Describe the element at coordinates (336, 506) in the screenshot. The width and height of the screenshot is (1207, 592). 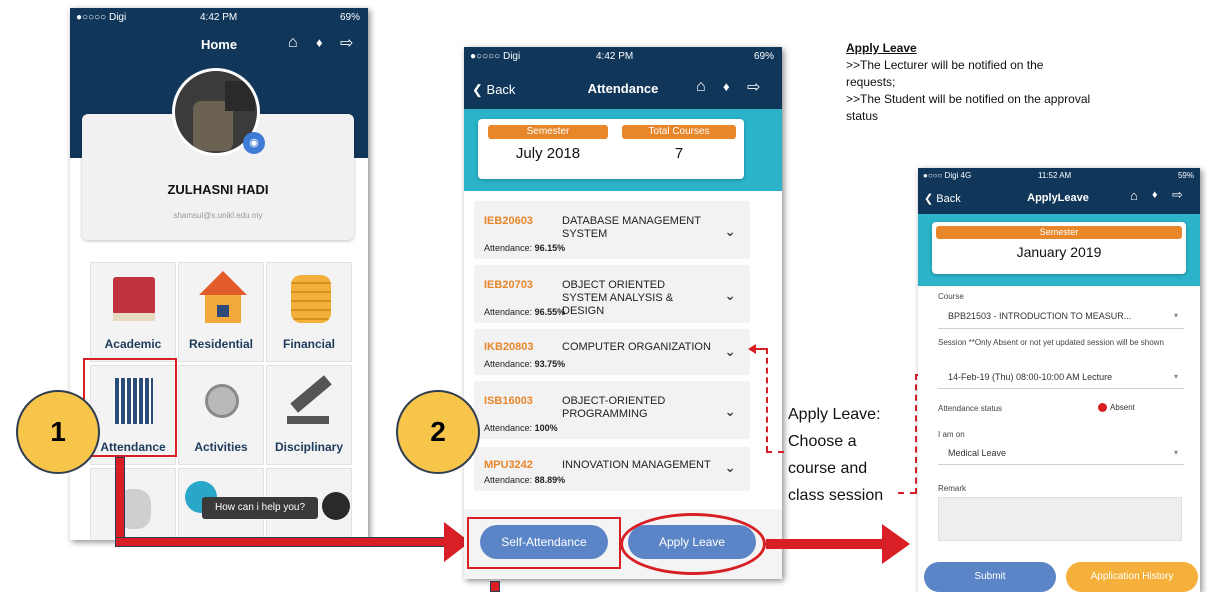
I see `support-agent-icon` at that location.